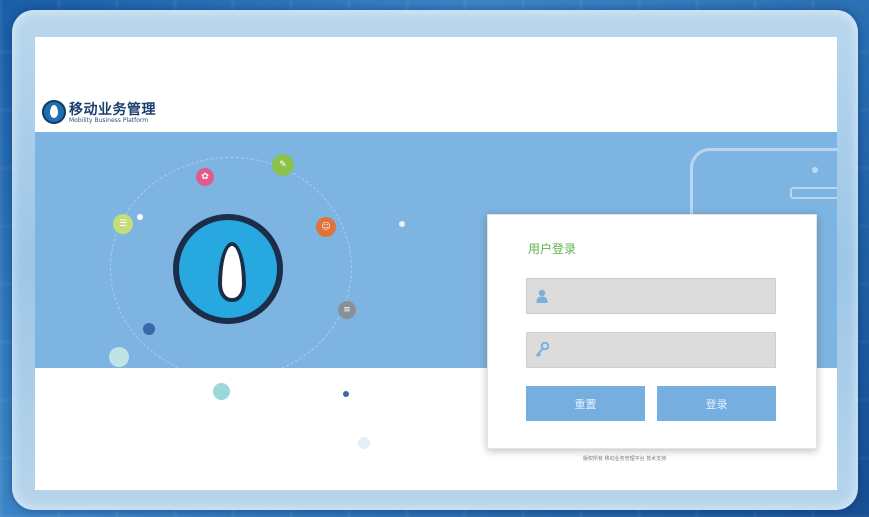 The image size is (869, 517). I want to click on app-title: 移动业务管理, so click(112, 110).